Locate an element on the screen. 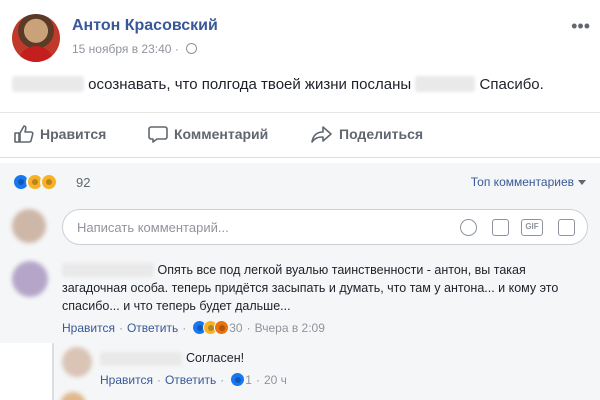 The height and width of the screenshot is (400, 600). comment-actions: Нравится · Ответить · 30 · Вчера в 2:09 is located at coordinates (193, 327).